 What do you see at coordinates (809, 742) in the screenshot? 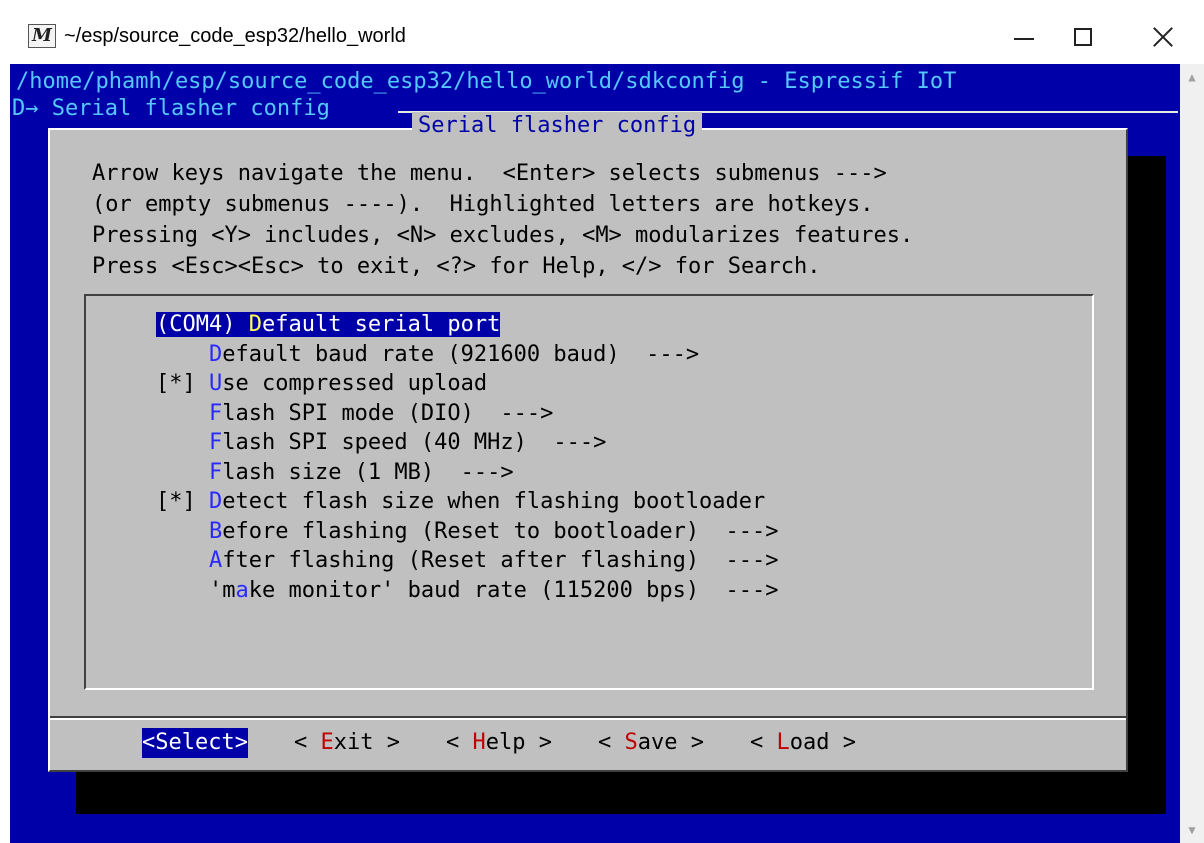
I see `button-rest: oad` at bounding box center [809, 742].